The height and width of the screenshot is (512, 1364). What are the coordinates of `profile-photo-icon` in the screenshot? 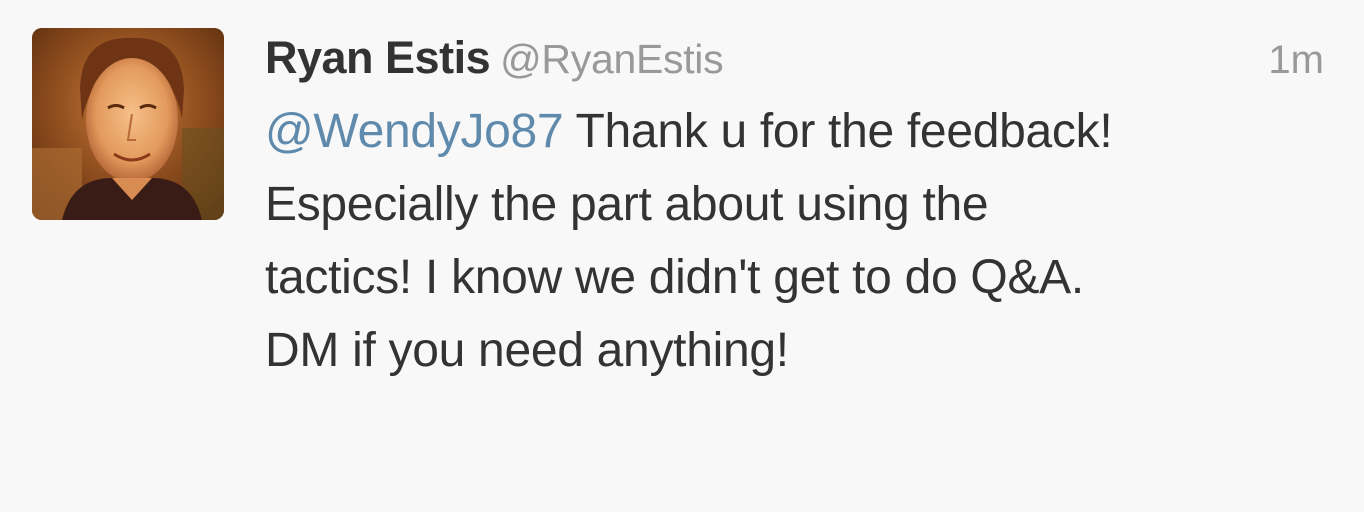 It's located at (128, 124).